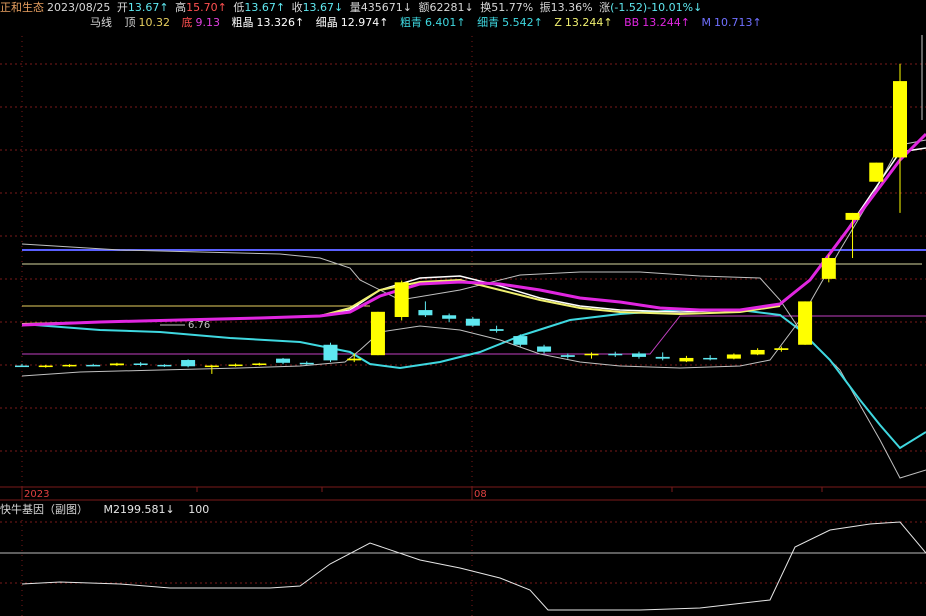 The height and width of the screenshot is (616, 926). Describe the element at coordinates (115, 509) in the screenshot. I see `m21-label: M21` at that location.